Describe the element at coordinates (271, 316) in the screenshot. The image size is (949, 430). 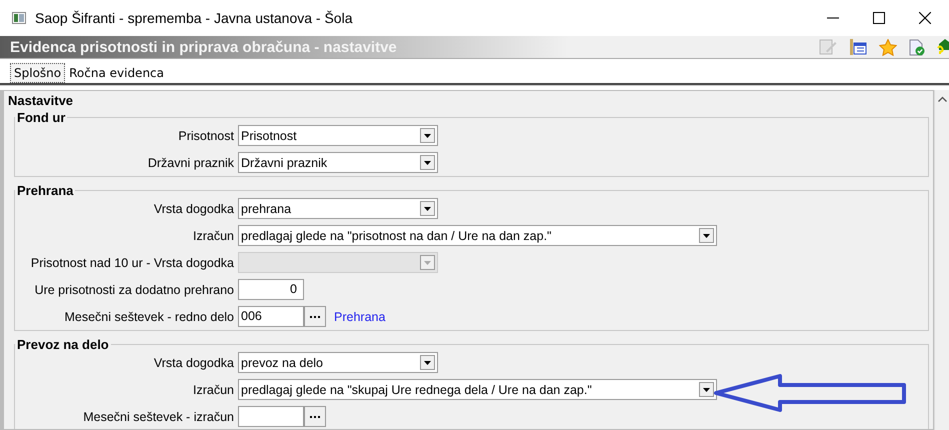
I see `code-field: 006` at that location.